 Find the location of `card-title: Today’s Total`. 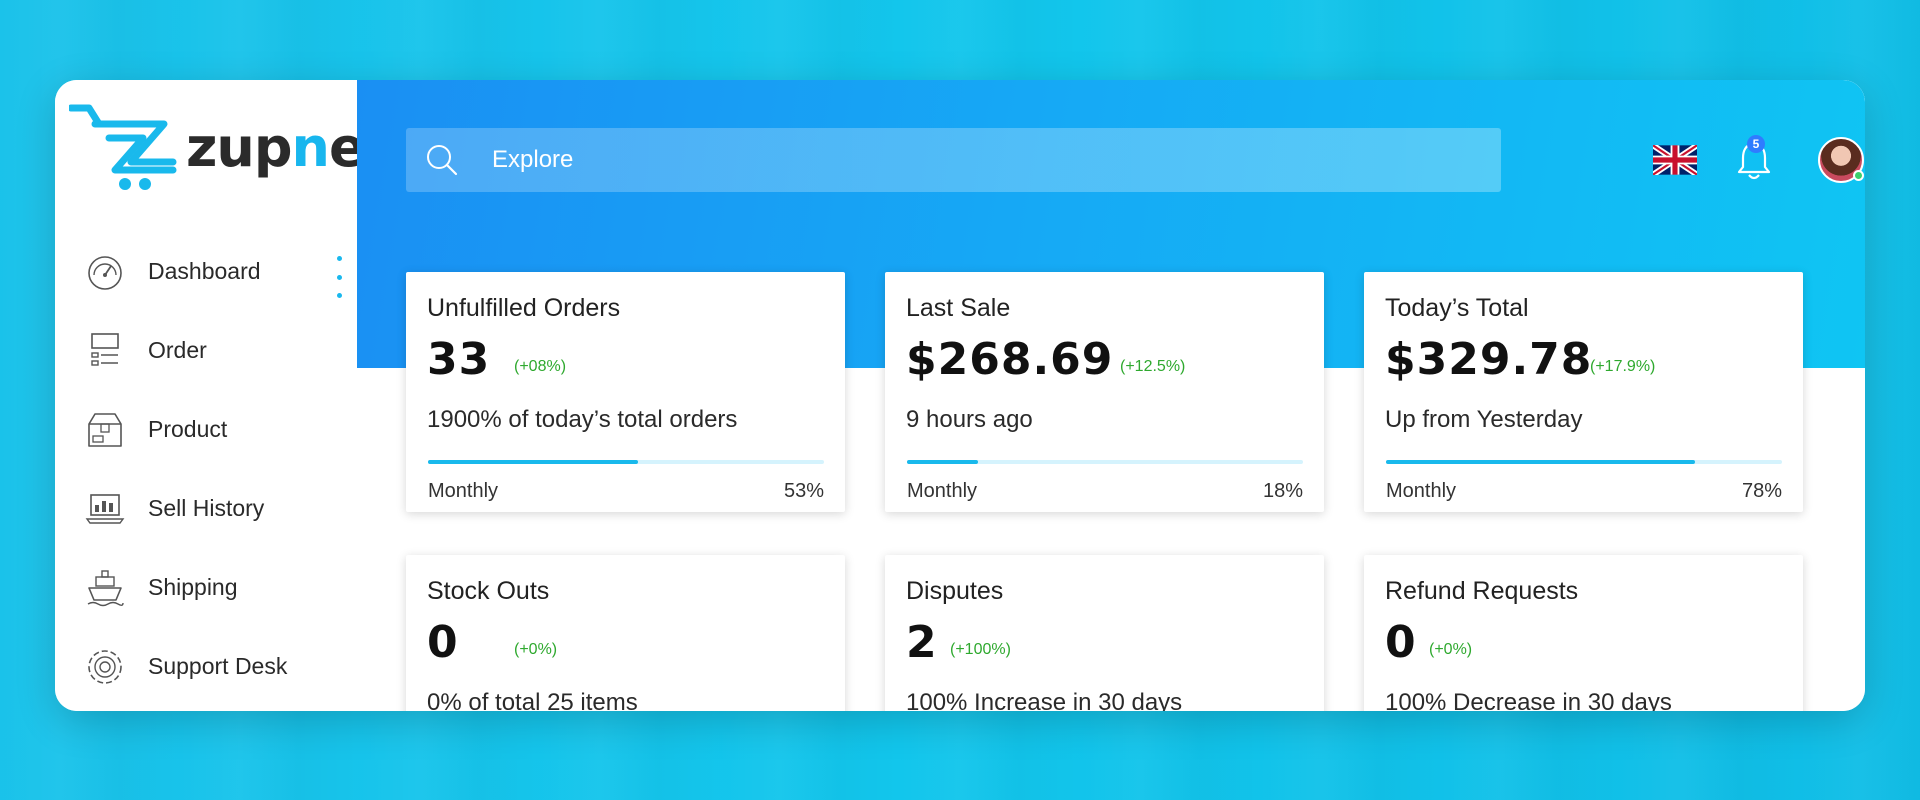

card-title: Today’s Total is located at coordinates (1457, 308).